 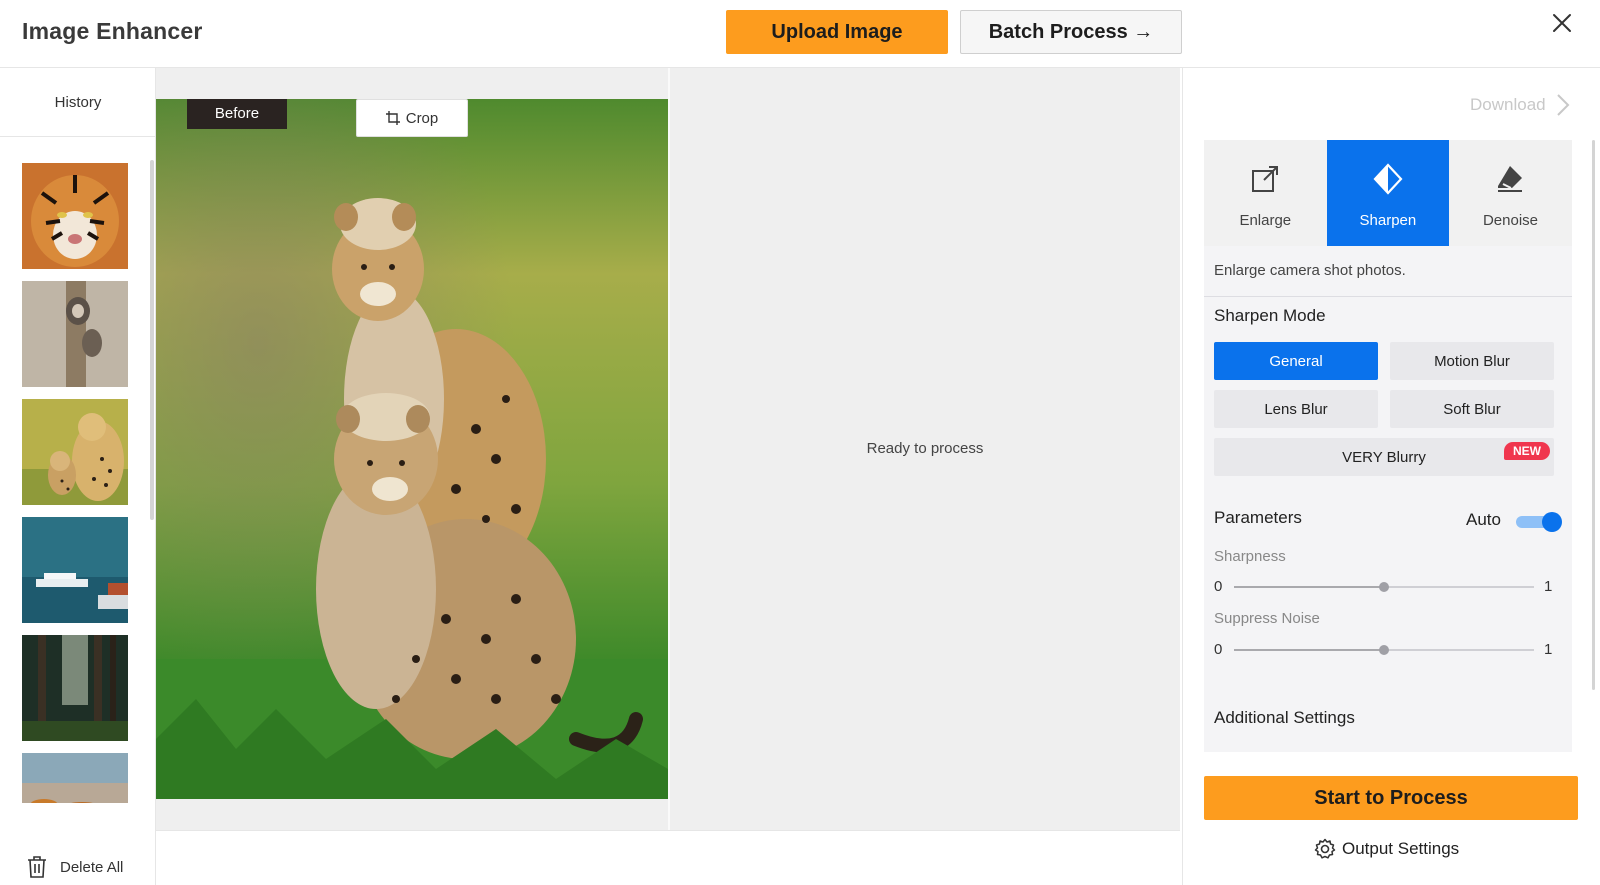 What do you see at coordinates (1265, 179) in the screenshot?
I see `enlarge-icon` at bounding box center [1265, 179].